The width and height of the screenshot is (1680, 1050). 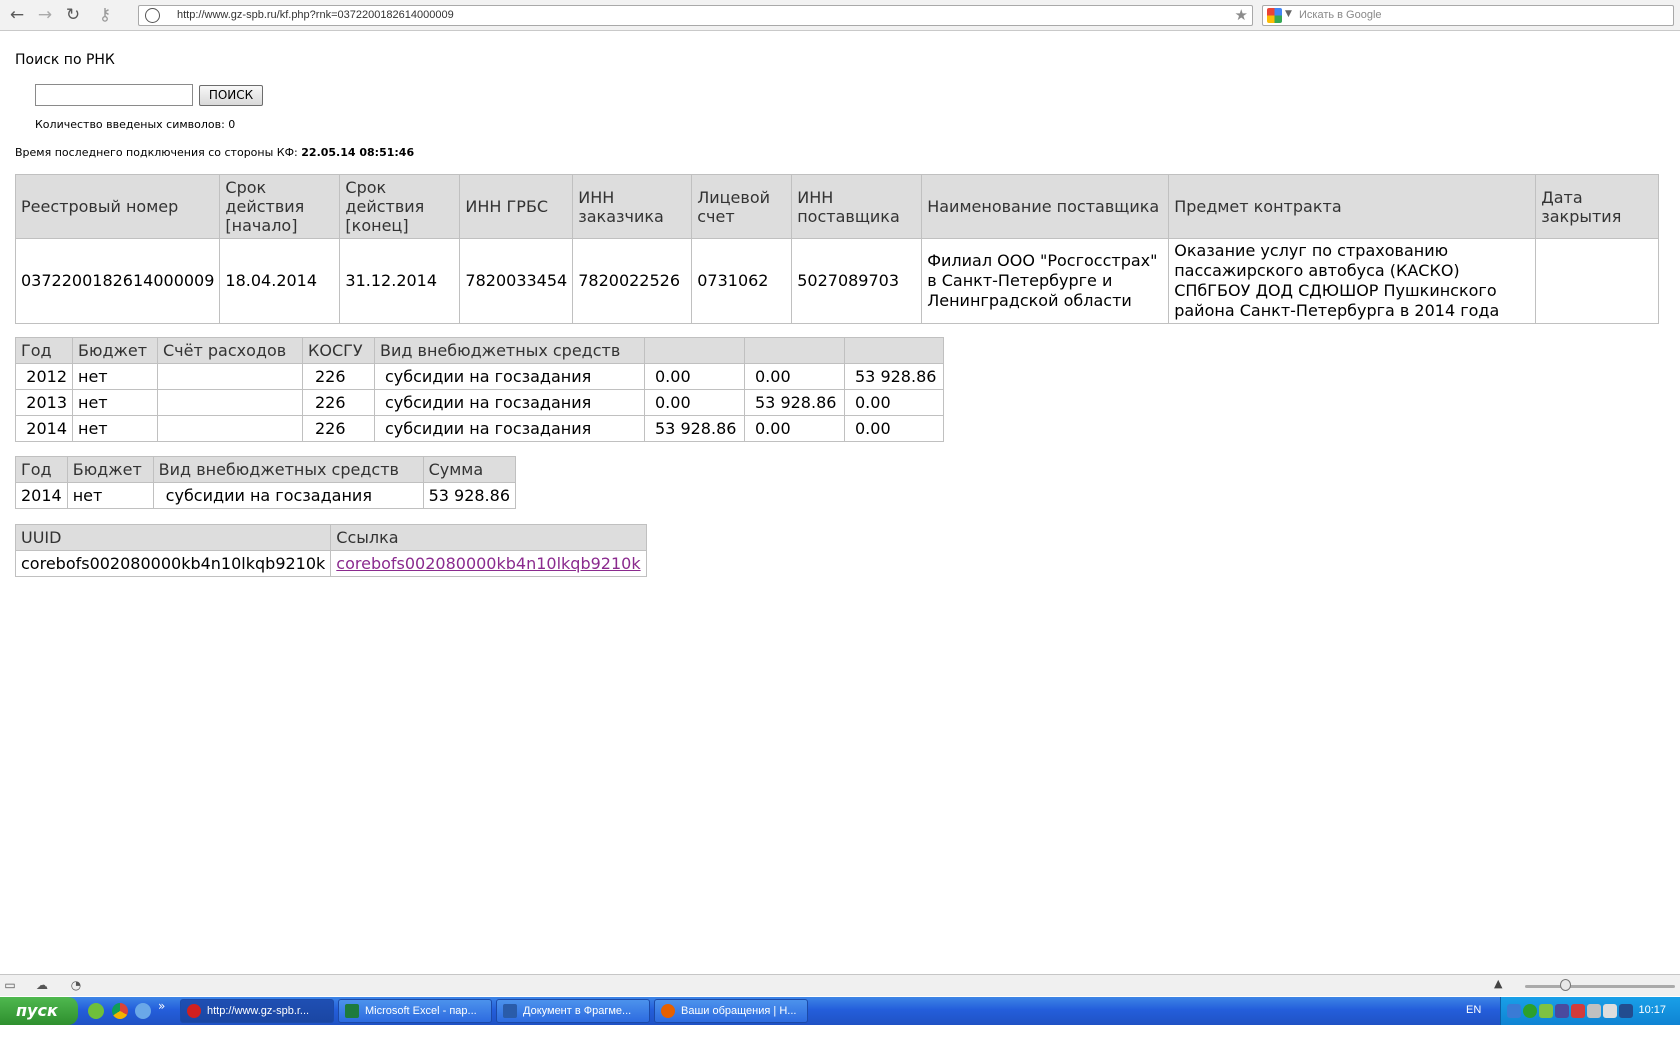 What do you see at coordinates (143, 1011) in the screenshot?
I see `ie-icon` at bounding box center [143, 1011].